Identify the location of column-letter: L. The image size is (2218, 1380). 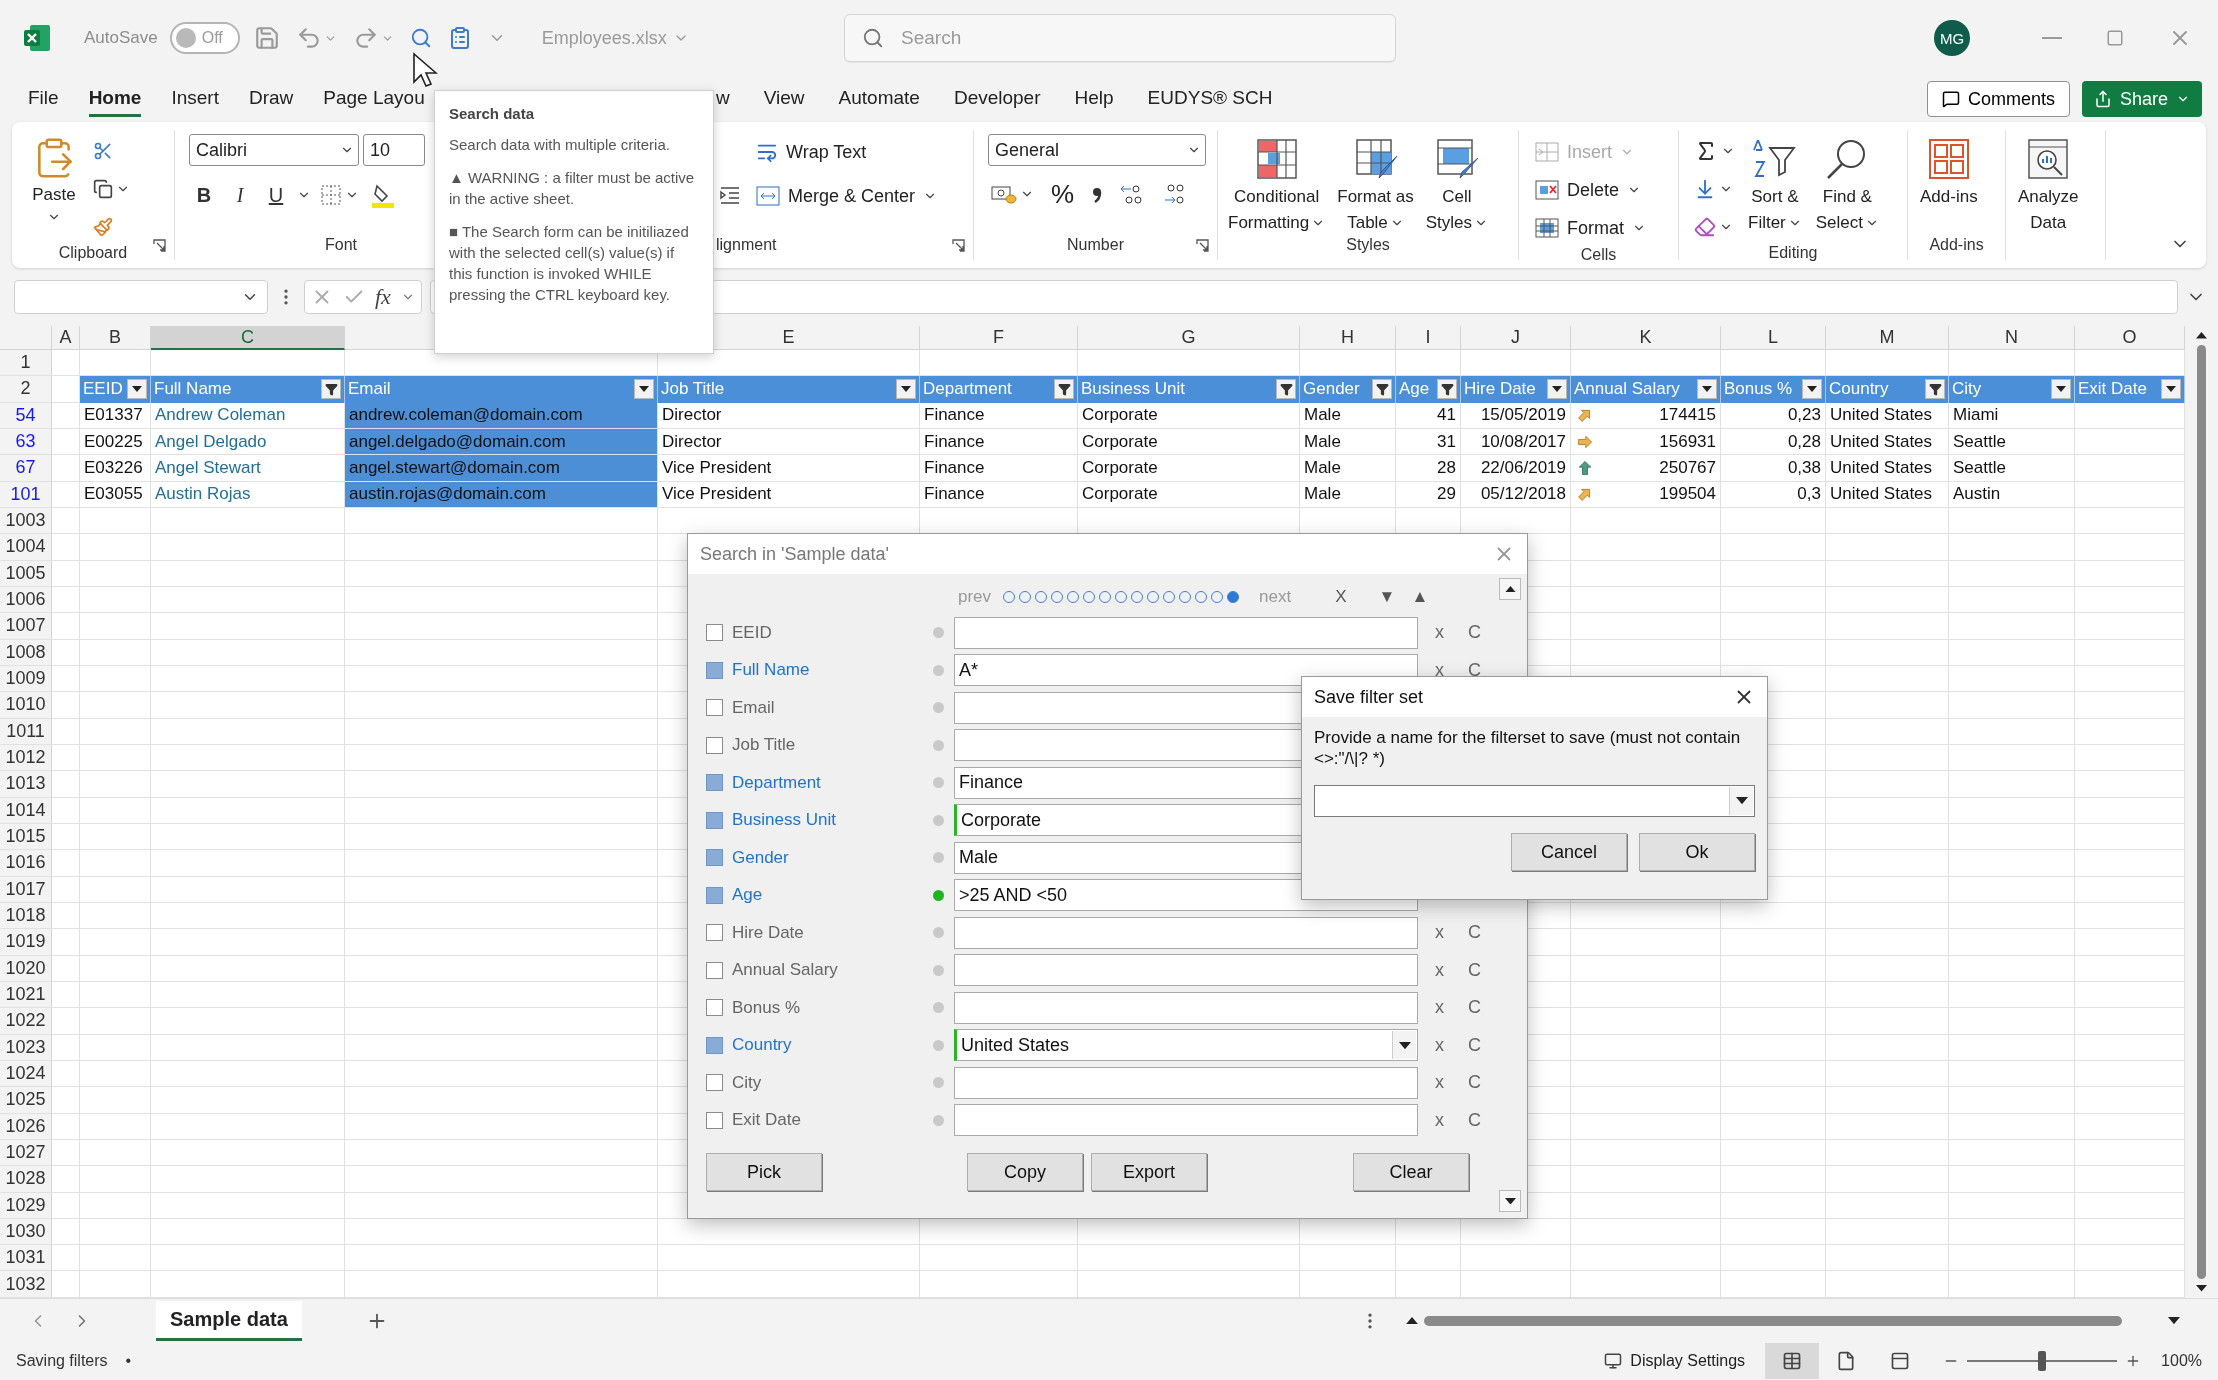
(1773, 338).